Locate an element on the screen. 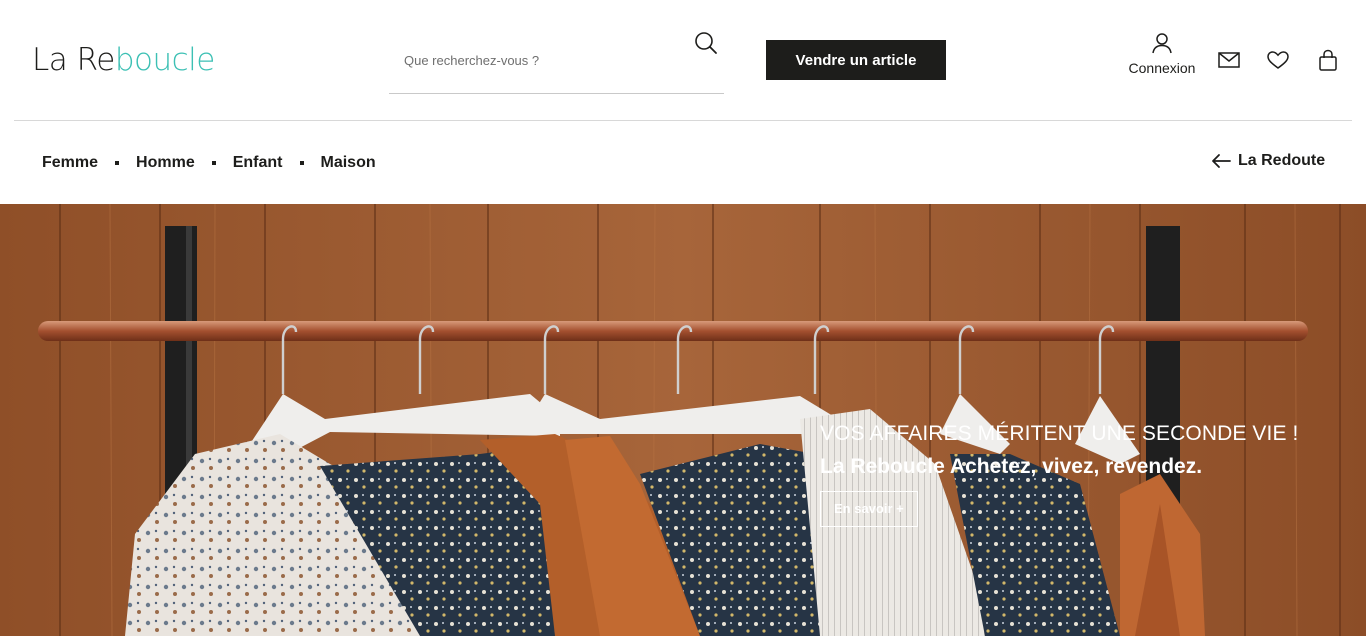  logo-text-dark: La Re is located at coordinates (73, 60).